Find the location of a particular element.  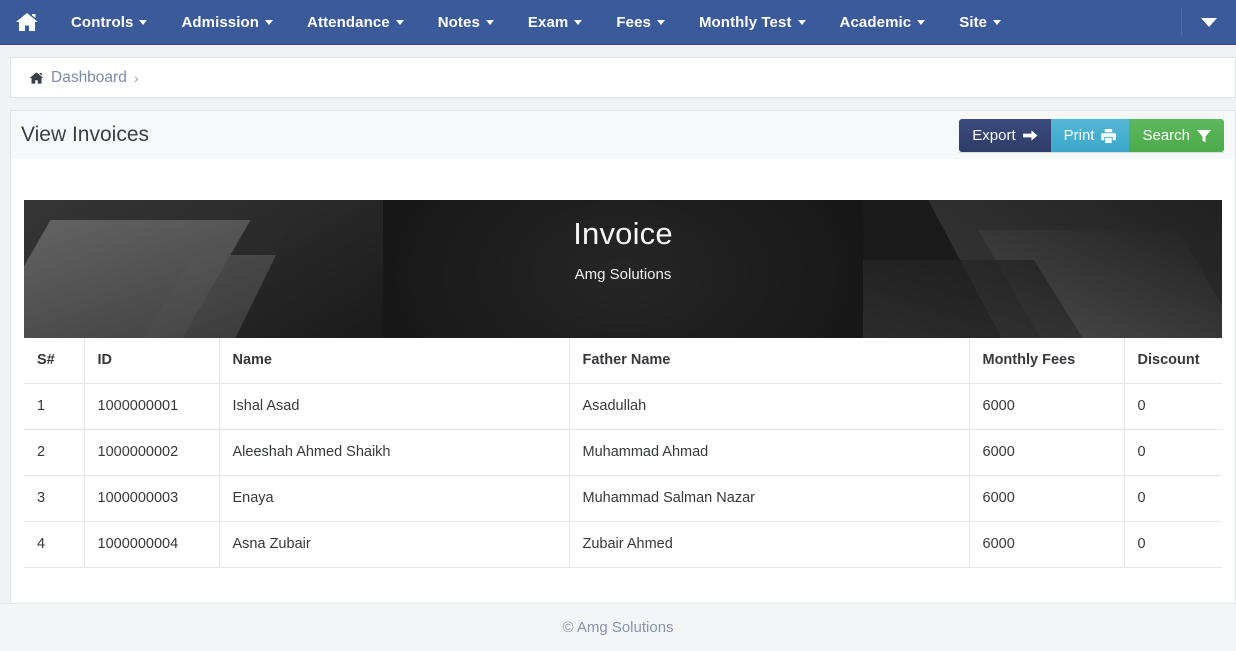

column-header-father-name: Father Name is located at coordinates (769, 361).